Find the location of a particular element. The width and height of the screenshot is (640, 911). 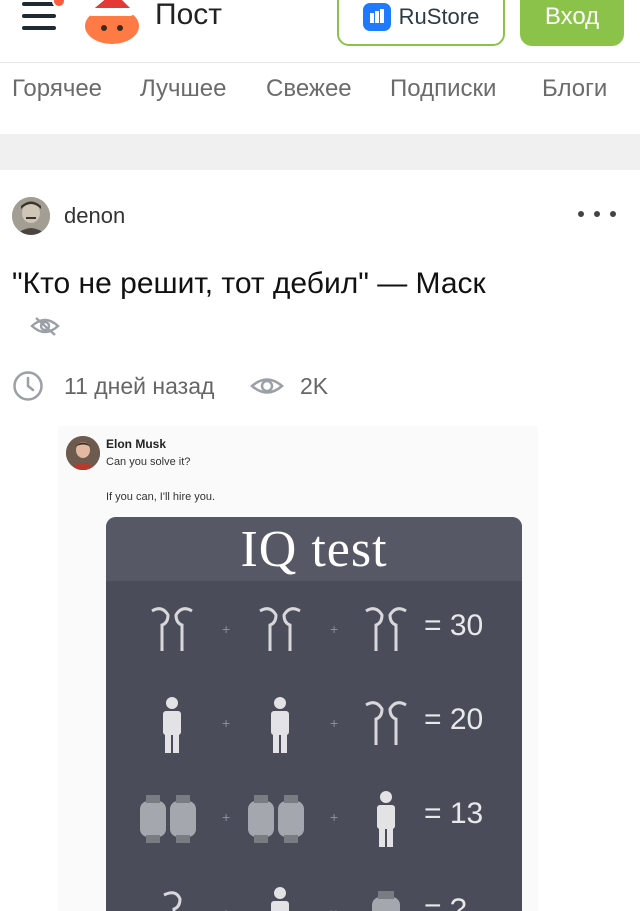

watch-icon is located at coordinates (386, 901).